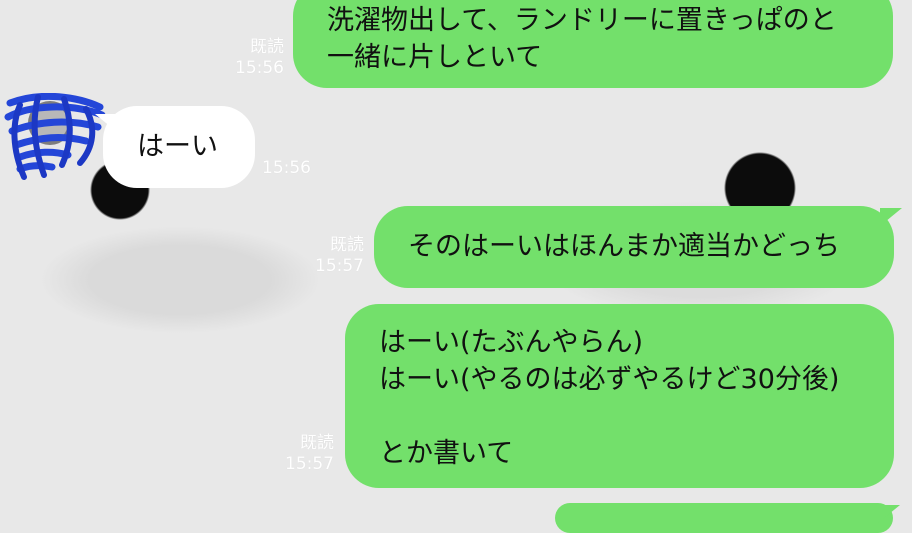 The width and height of the screenshot is (912, 533). I want to click on message-meta: 既読 15:56, so click(255, 58).